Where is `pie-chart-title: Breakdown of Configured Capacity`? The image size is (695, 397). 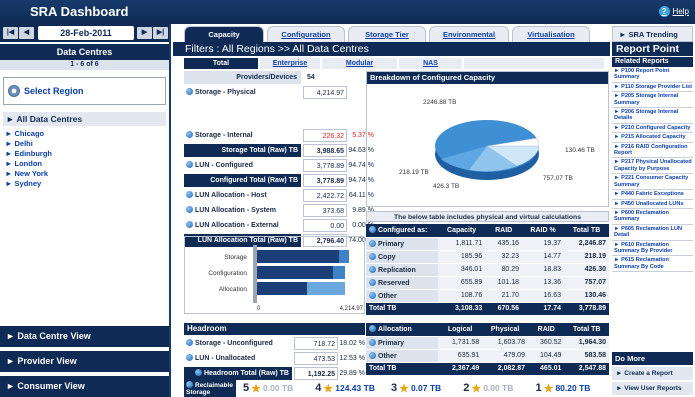
pie-chart-title: Breakdown of Configured Capacity is located at coordinates (487, 78).